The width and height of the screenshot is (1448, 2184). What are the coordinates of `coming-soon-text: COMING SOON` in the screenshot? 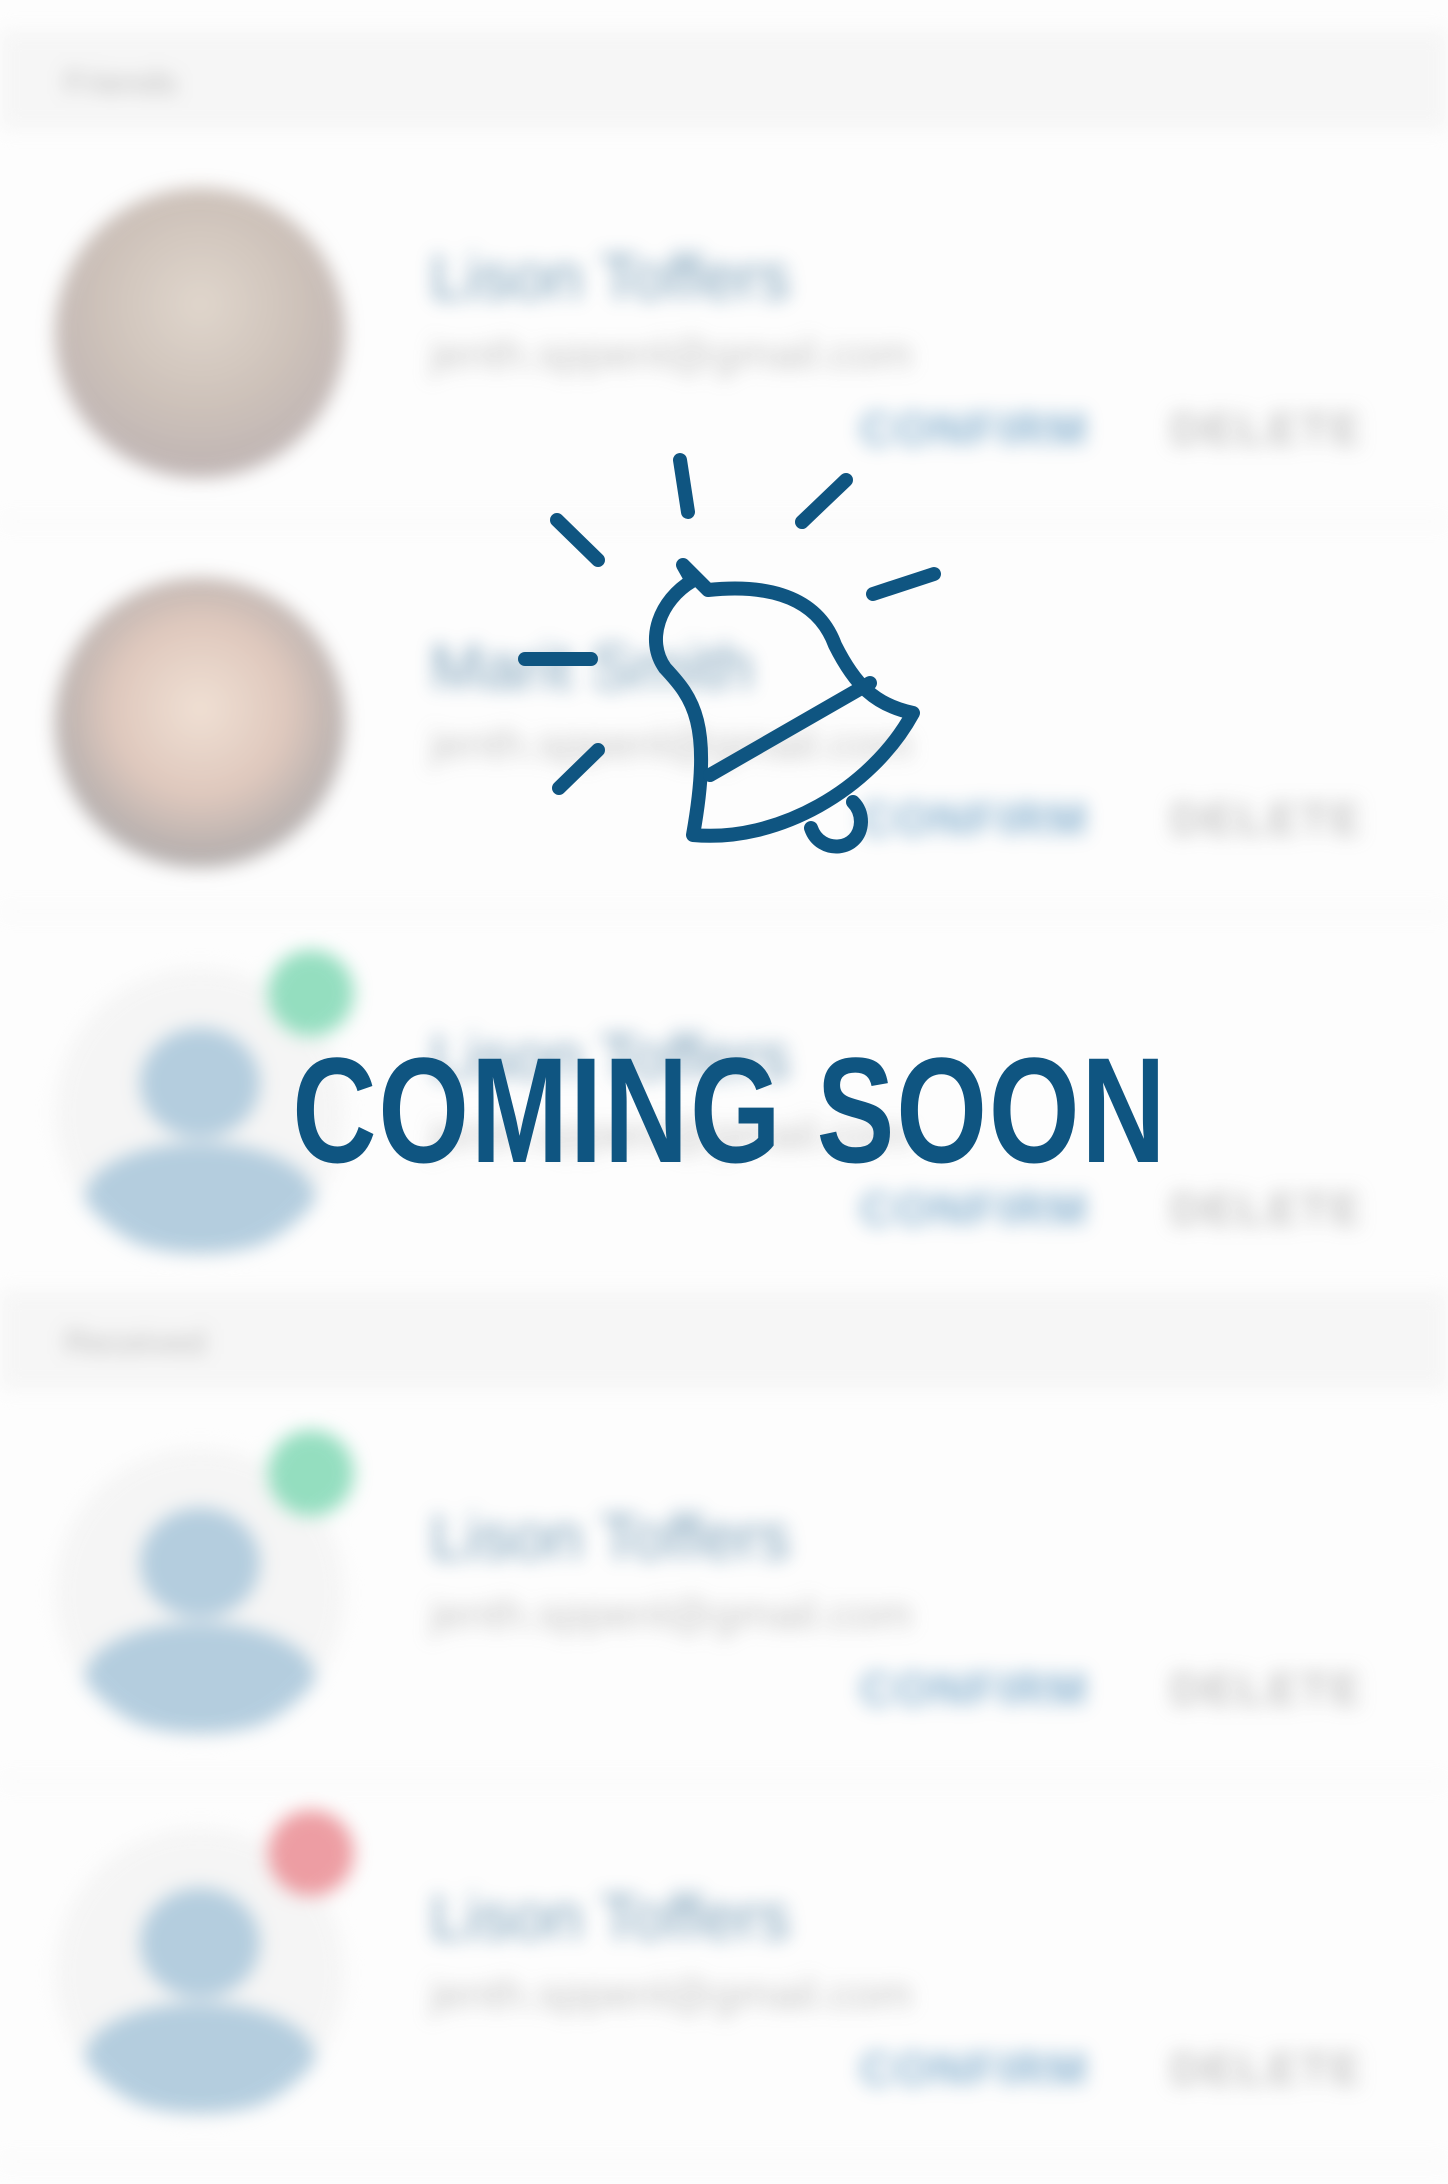 It's located at (730, 1110).